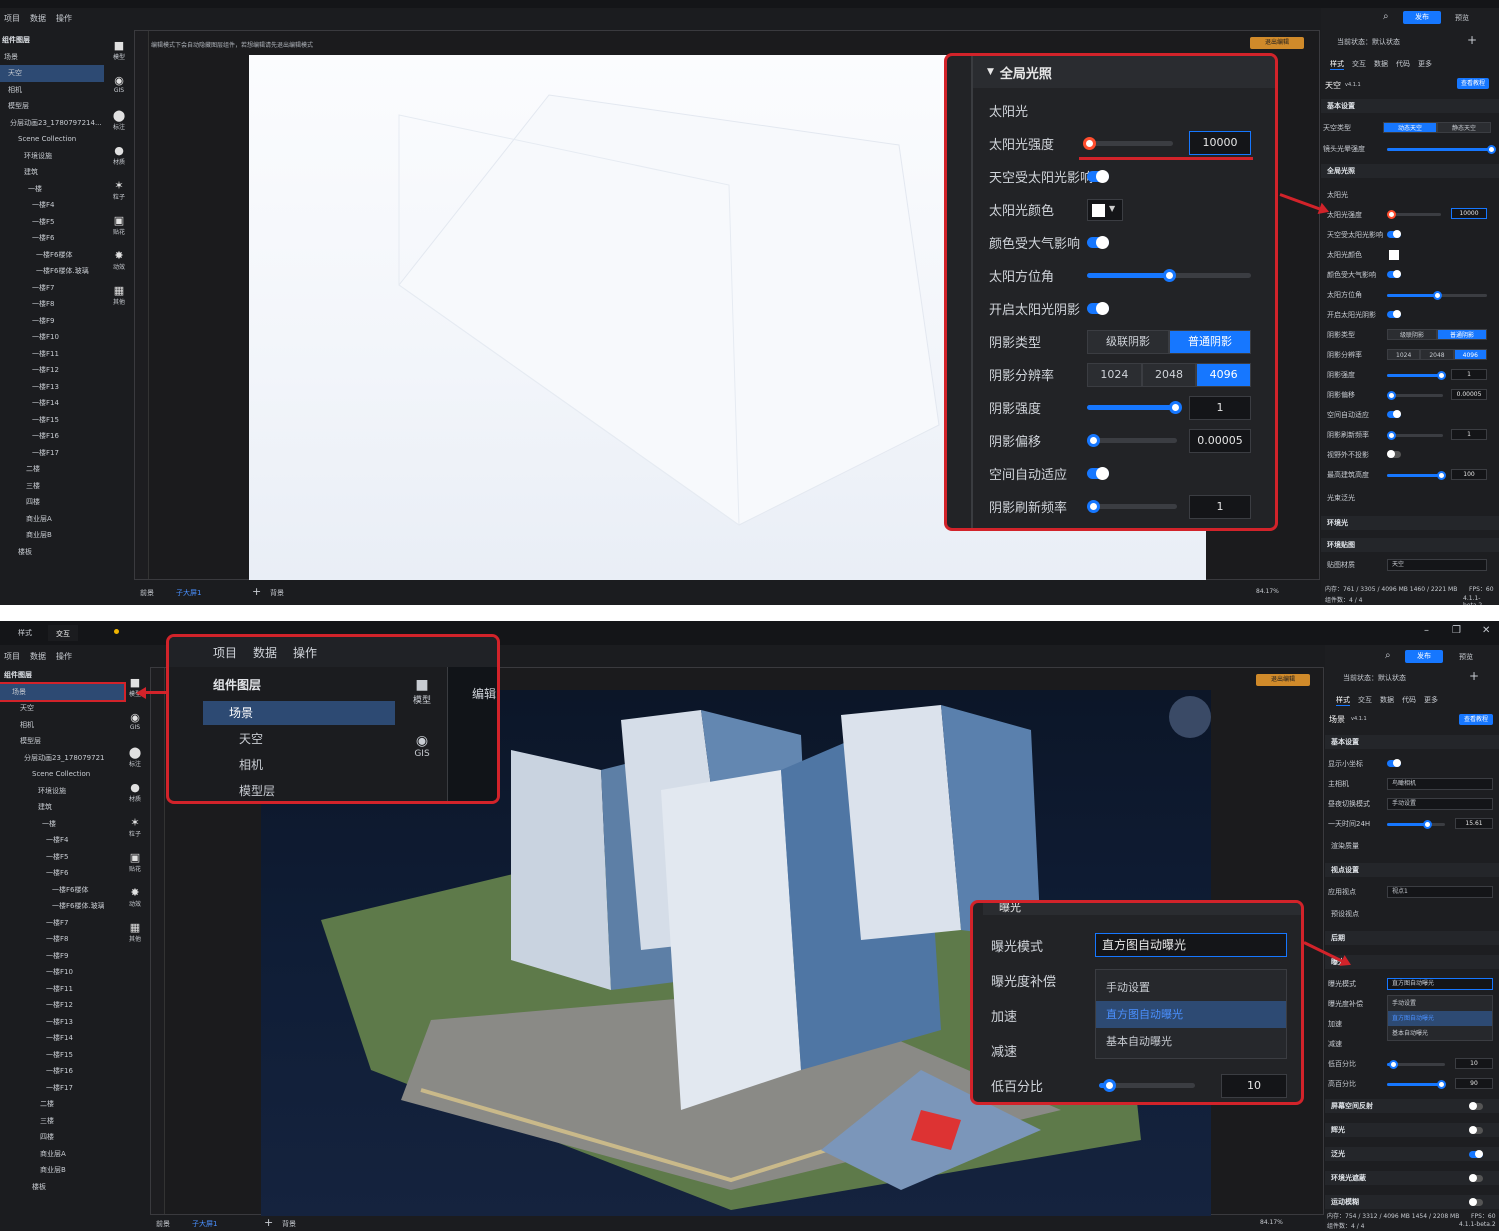 The width and height of the screenshot is (1499, 1231). What do you see at coordinates (52, 403) in the screenshot?
I see `tree-item: 一楼F14` at bounding box center [52, 403].